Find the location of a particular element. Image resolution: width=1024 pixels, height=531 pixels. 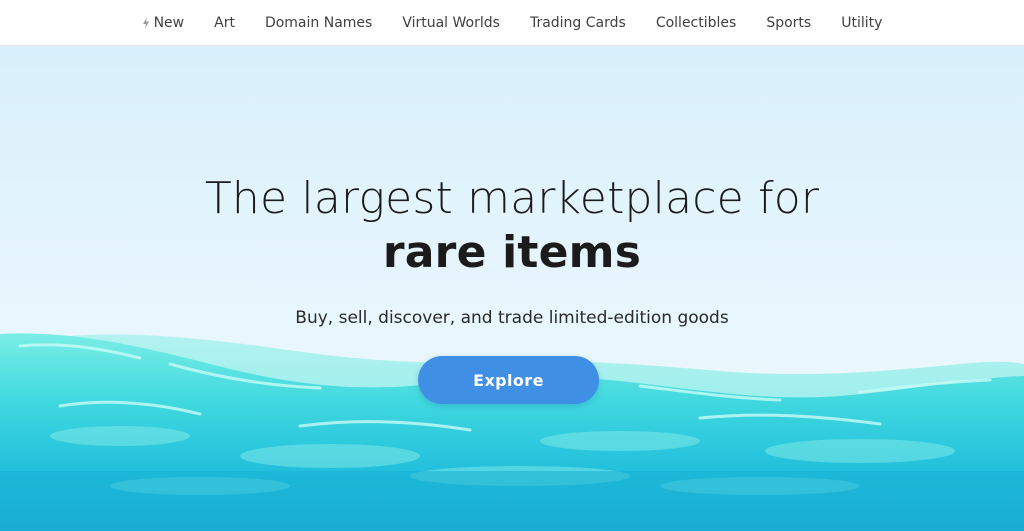

nav-item-label: Collectibles is located at coordinates (696, 22).